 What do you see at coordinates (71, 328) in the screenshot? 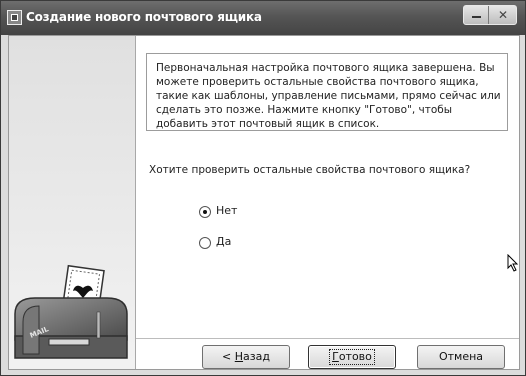
I see `mailbox-icon: MAIL` at bounding box center [71, 328].